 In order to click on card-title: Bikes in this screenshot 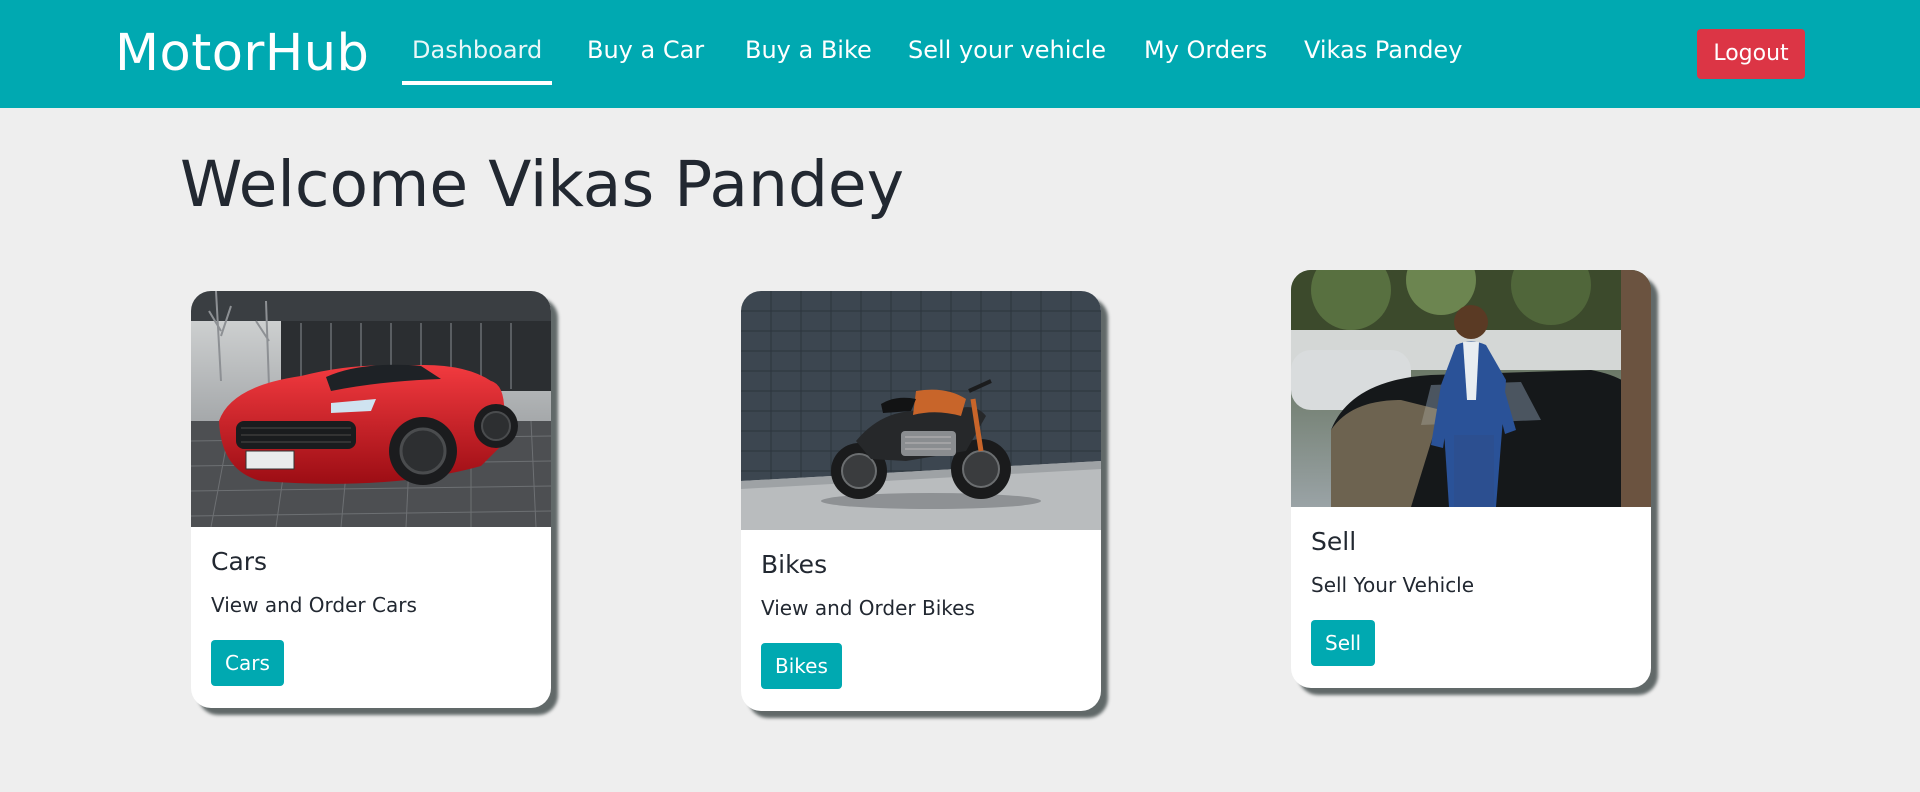, I will do `click(794, 564)`.